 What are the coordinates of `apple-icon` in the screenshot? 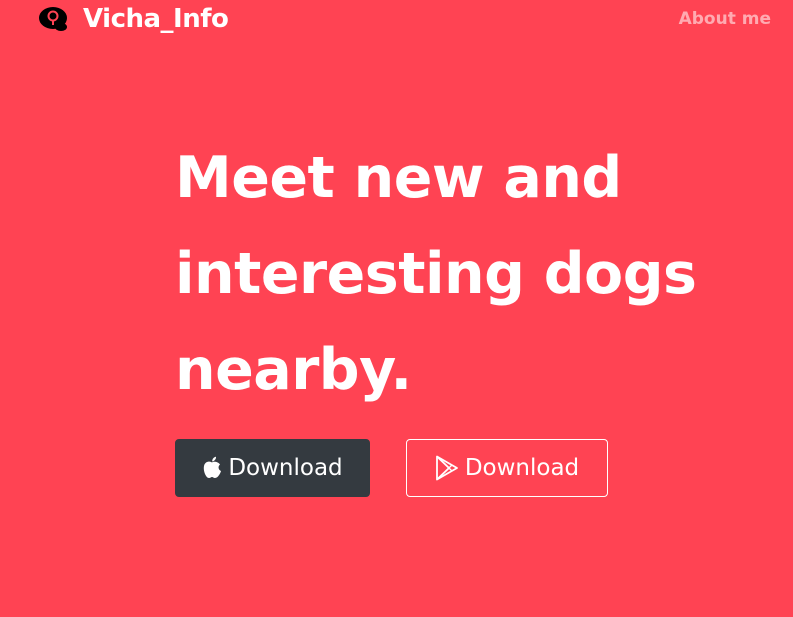 It's located at (212, 468).